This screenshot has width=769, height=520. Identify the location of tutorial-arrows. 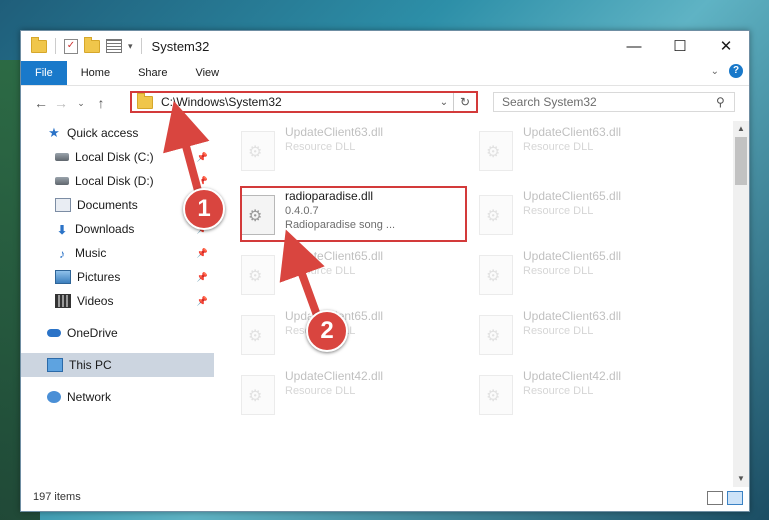
(244, 212).